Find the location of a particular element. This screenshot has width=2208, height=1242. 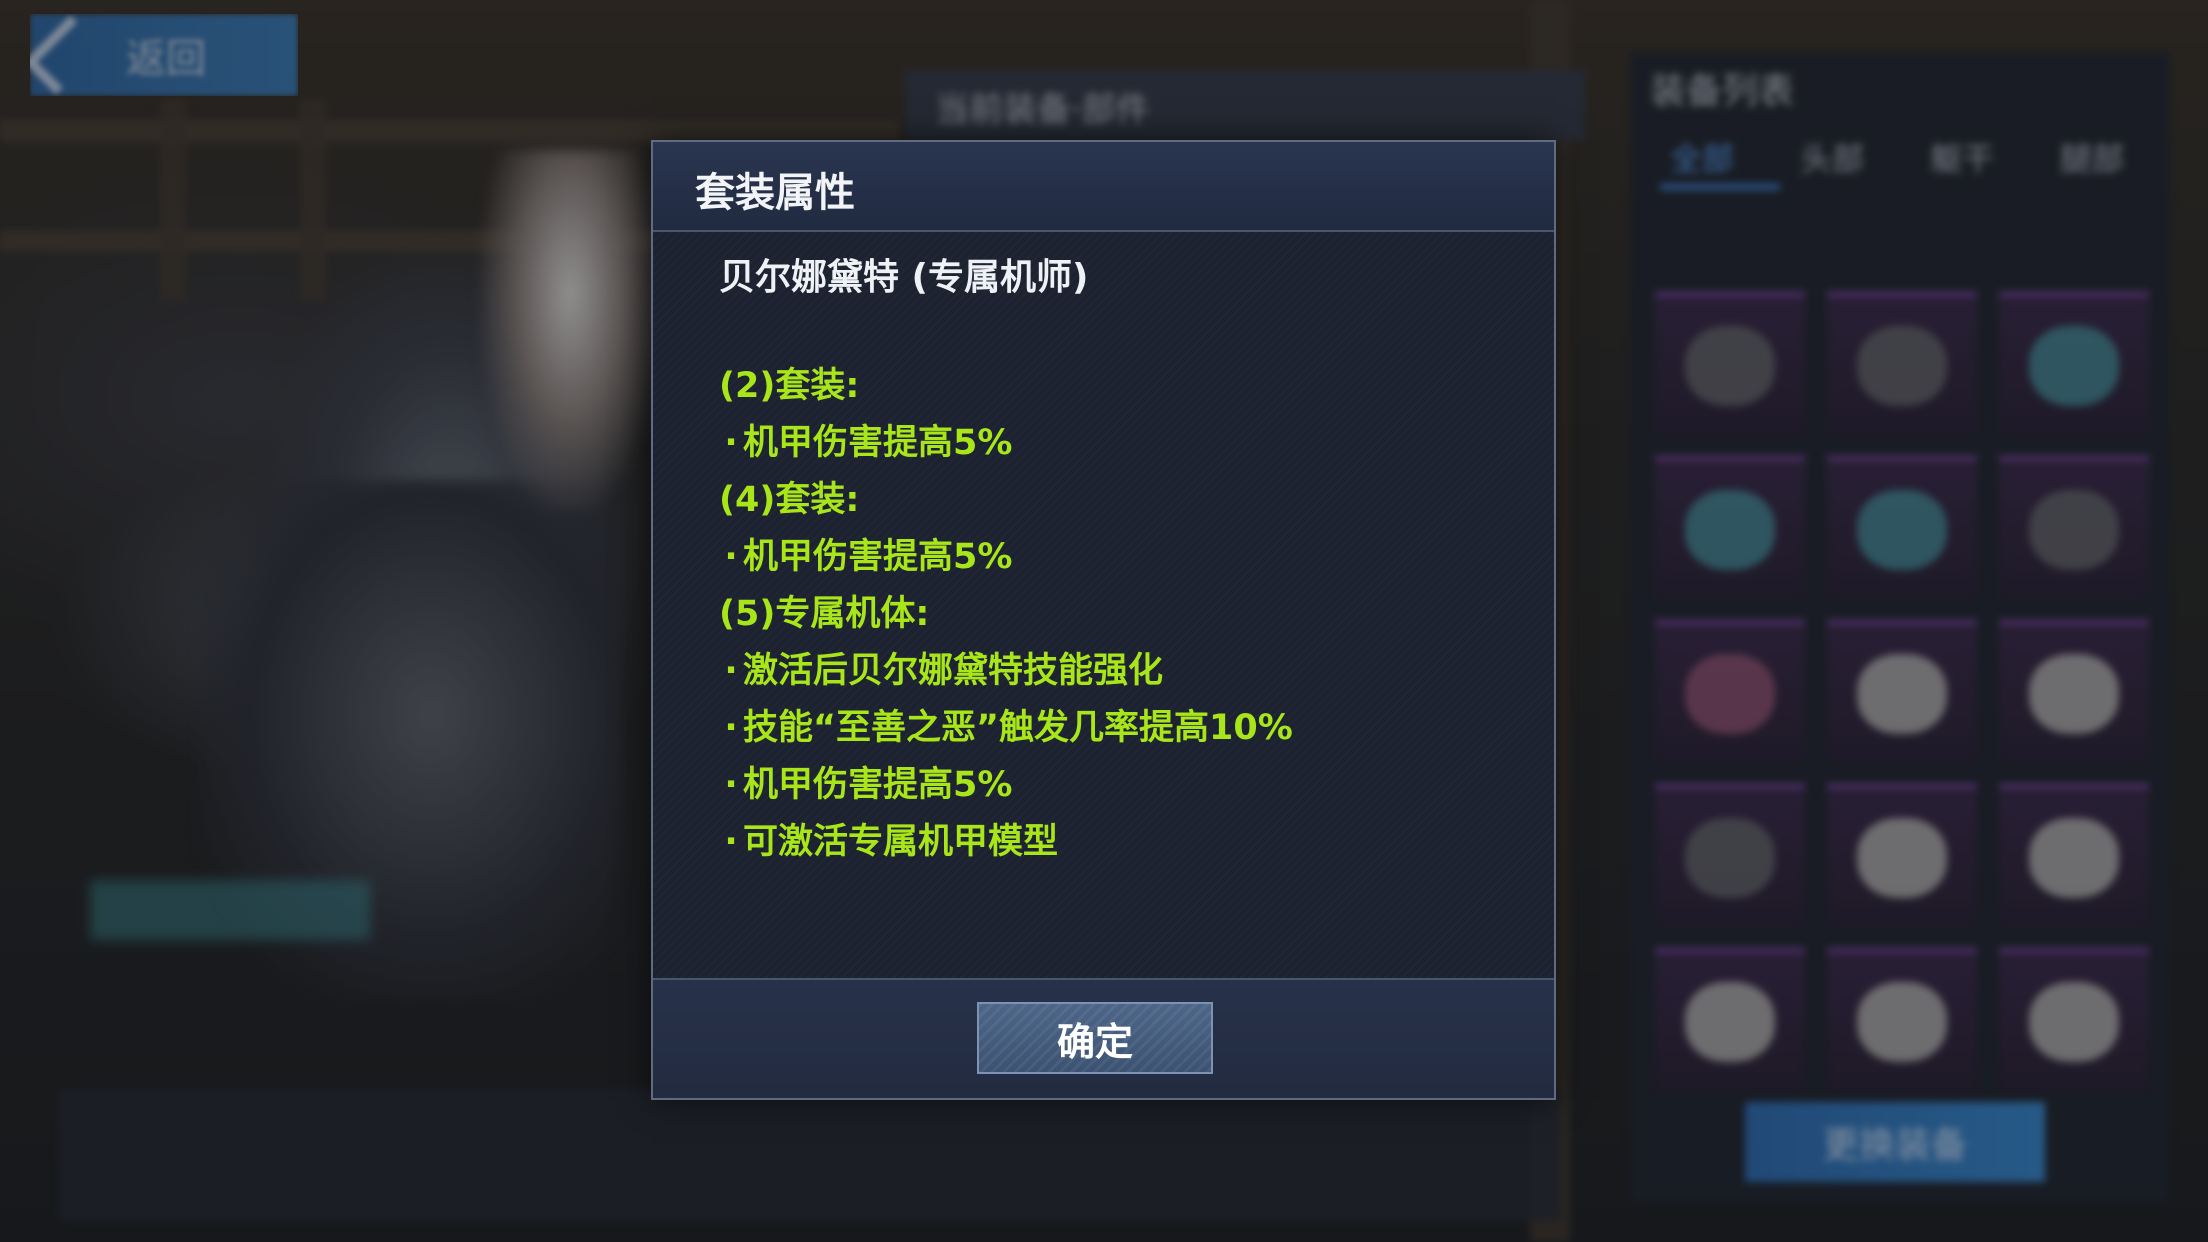

dialog-footer: 确定 is located at coordinates (1103, 1038).